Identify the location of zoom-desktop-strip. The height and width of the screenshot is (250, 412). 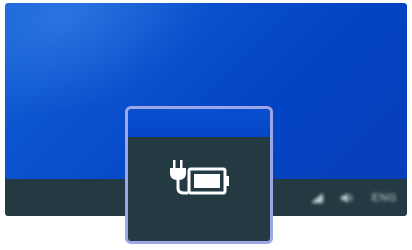
(199, 123).